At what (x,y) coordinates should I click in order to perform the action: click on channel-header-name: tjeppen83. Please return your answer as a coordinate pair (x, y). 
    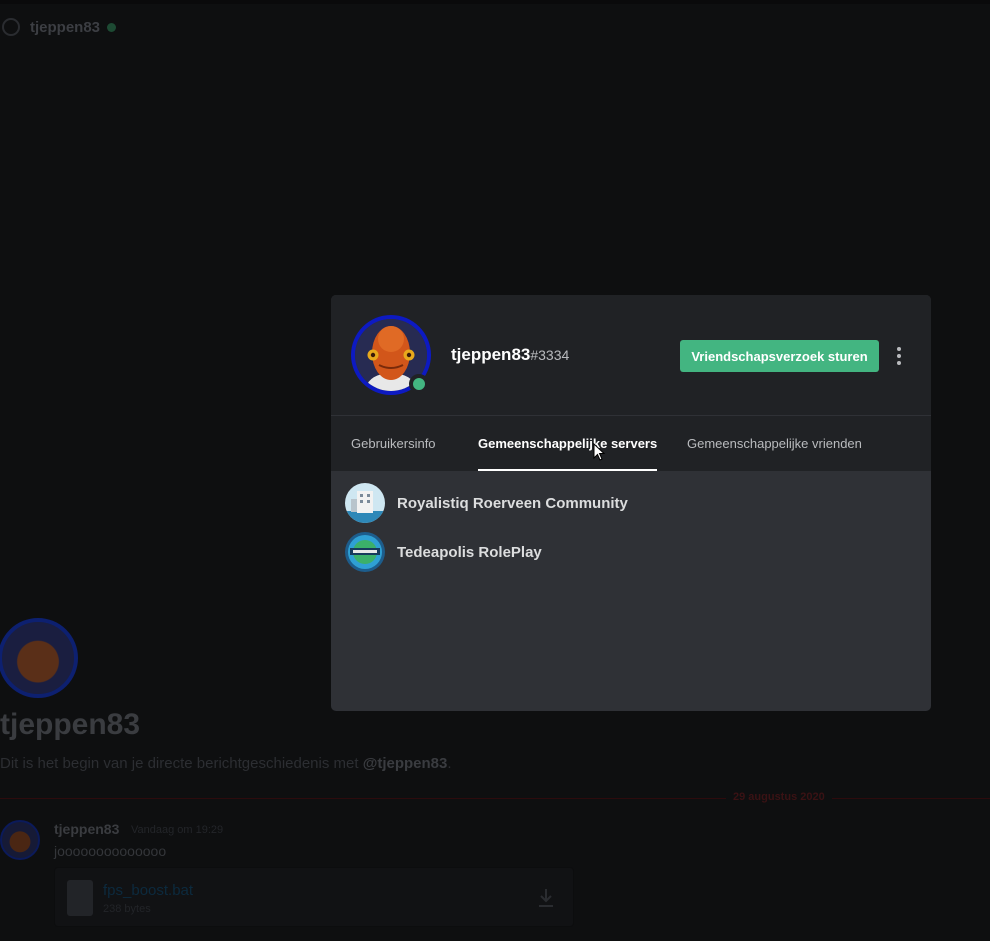
    Looking at the image, I should click on (65, 27).